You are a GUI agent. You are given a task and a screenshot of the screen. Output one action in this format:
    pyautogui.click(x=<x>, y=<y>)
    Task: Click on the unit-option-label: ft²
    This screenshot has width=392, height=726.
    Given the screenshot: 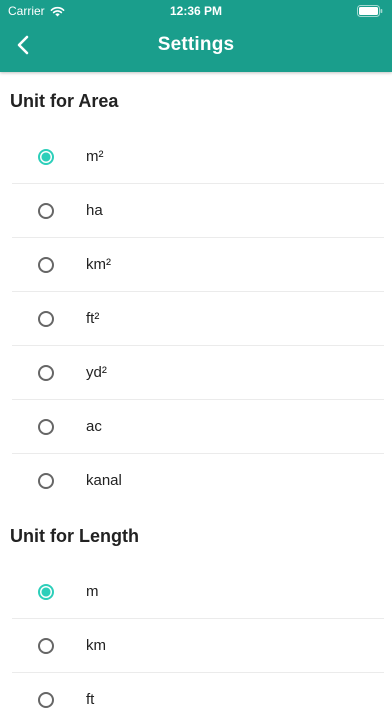 What is the action you would take?
    pyautogui.click(x=93, y=318)
    